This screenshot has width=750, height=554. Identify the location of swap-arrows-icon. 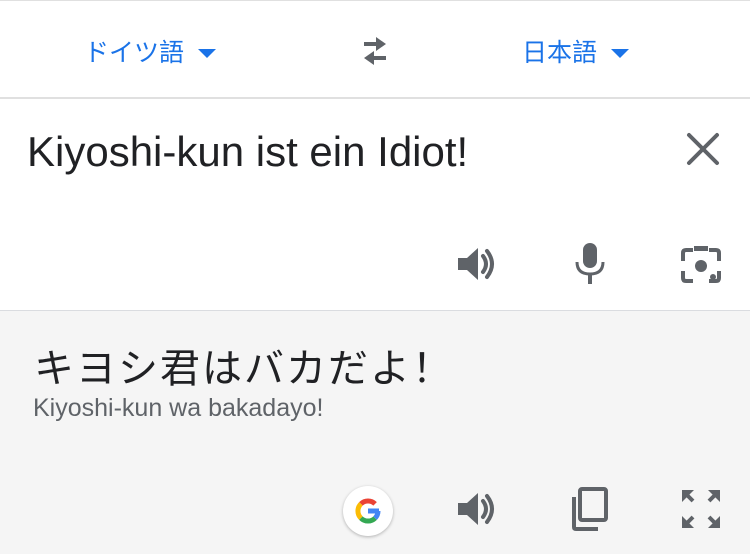
(375, 51).